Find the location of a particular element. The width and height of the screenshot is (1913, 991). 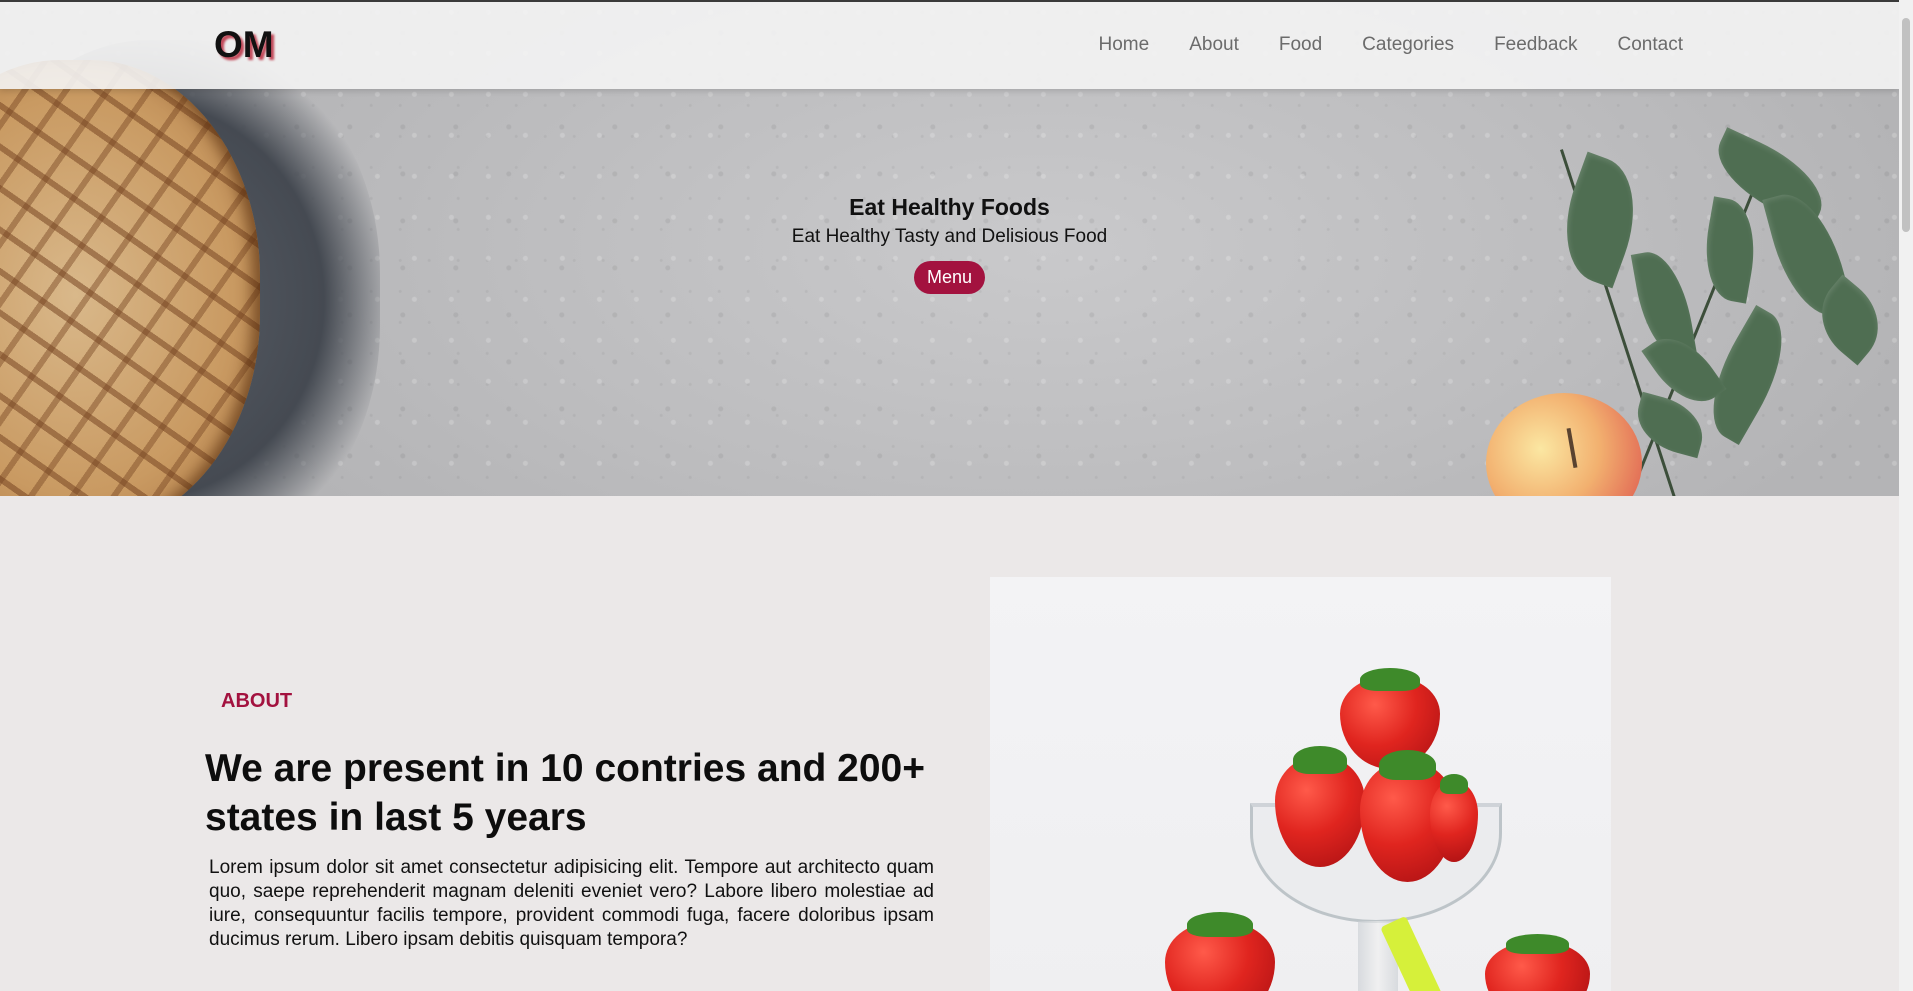

nav-link-categories: Categories is located at coordinates (1408, 45).